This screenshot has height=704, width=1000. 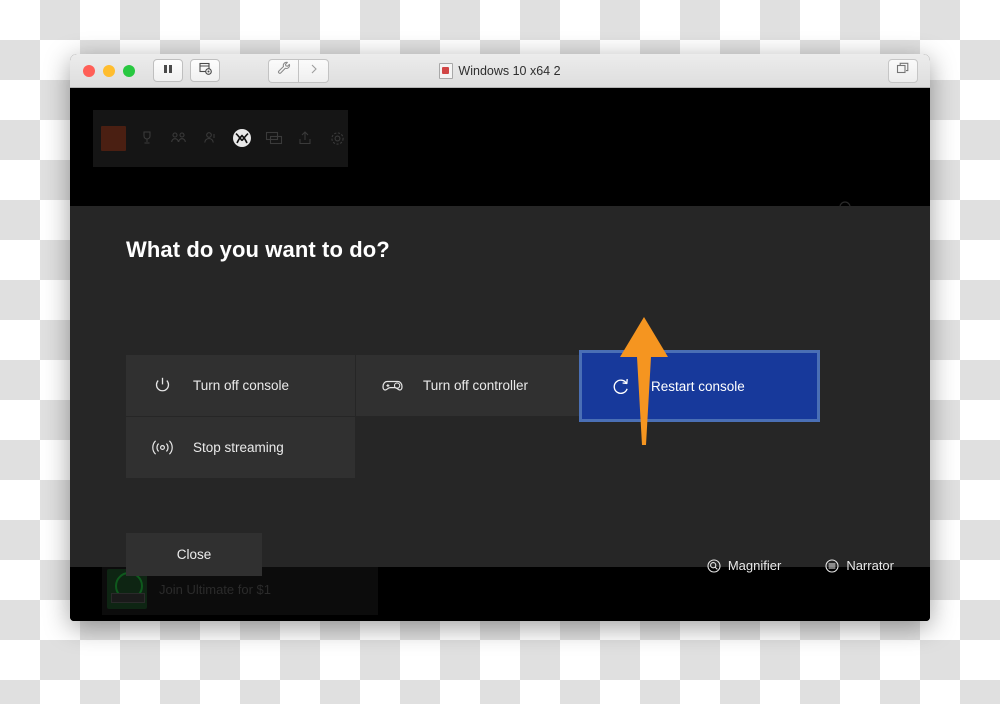 I want to click on traffic-lights, so click(x=109, y=70).